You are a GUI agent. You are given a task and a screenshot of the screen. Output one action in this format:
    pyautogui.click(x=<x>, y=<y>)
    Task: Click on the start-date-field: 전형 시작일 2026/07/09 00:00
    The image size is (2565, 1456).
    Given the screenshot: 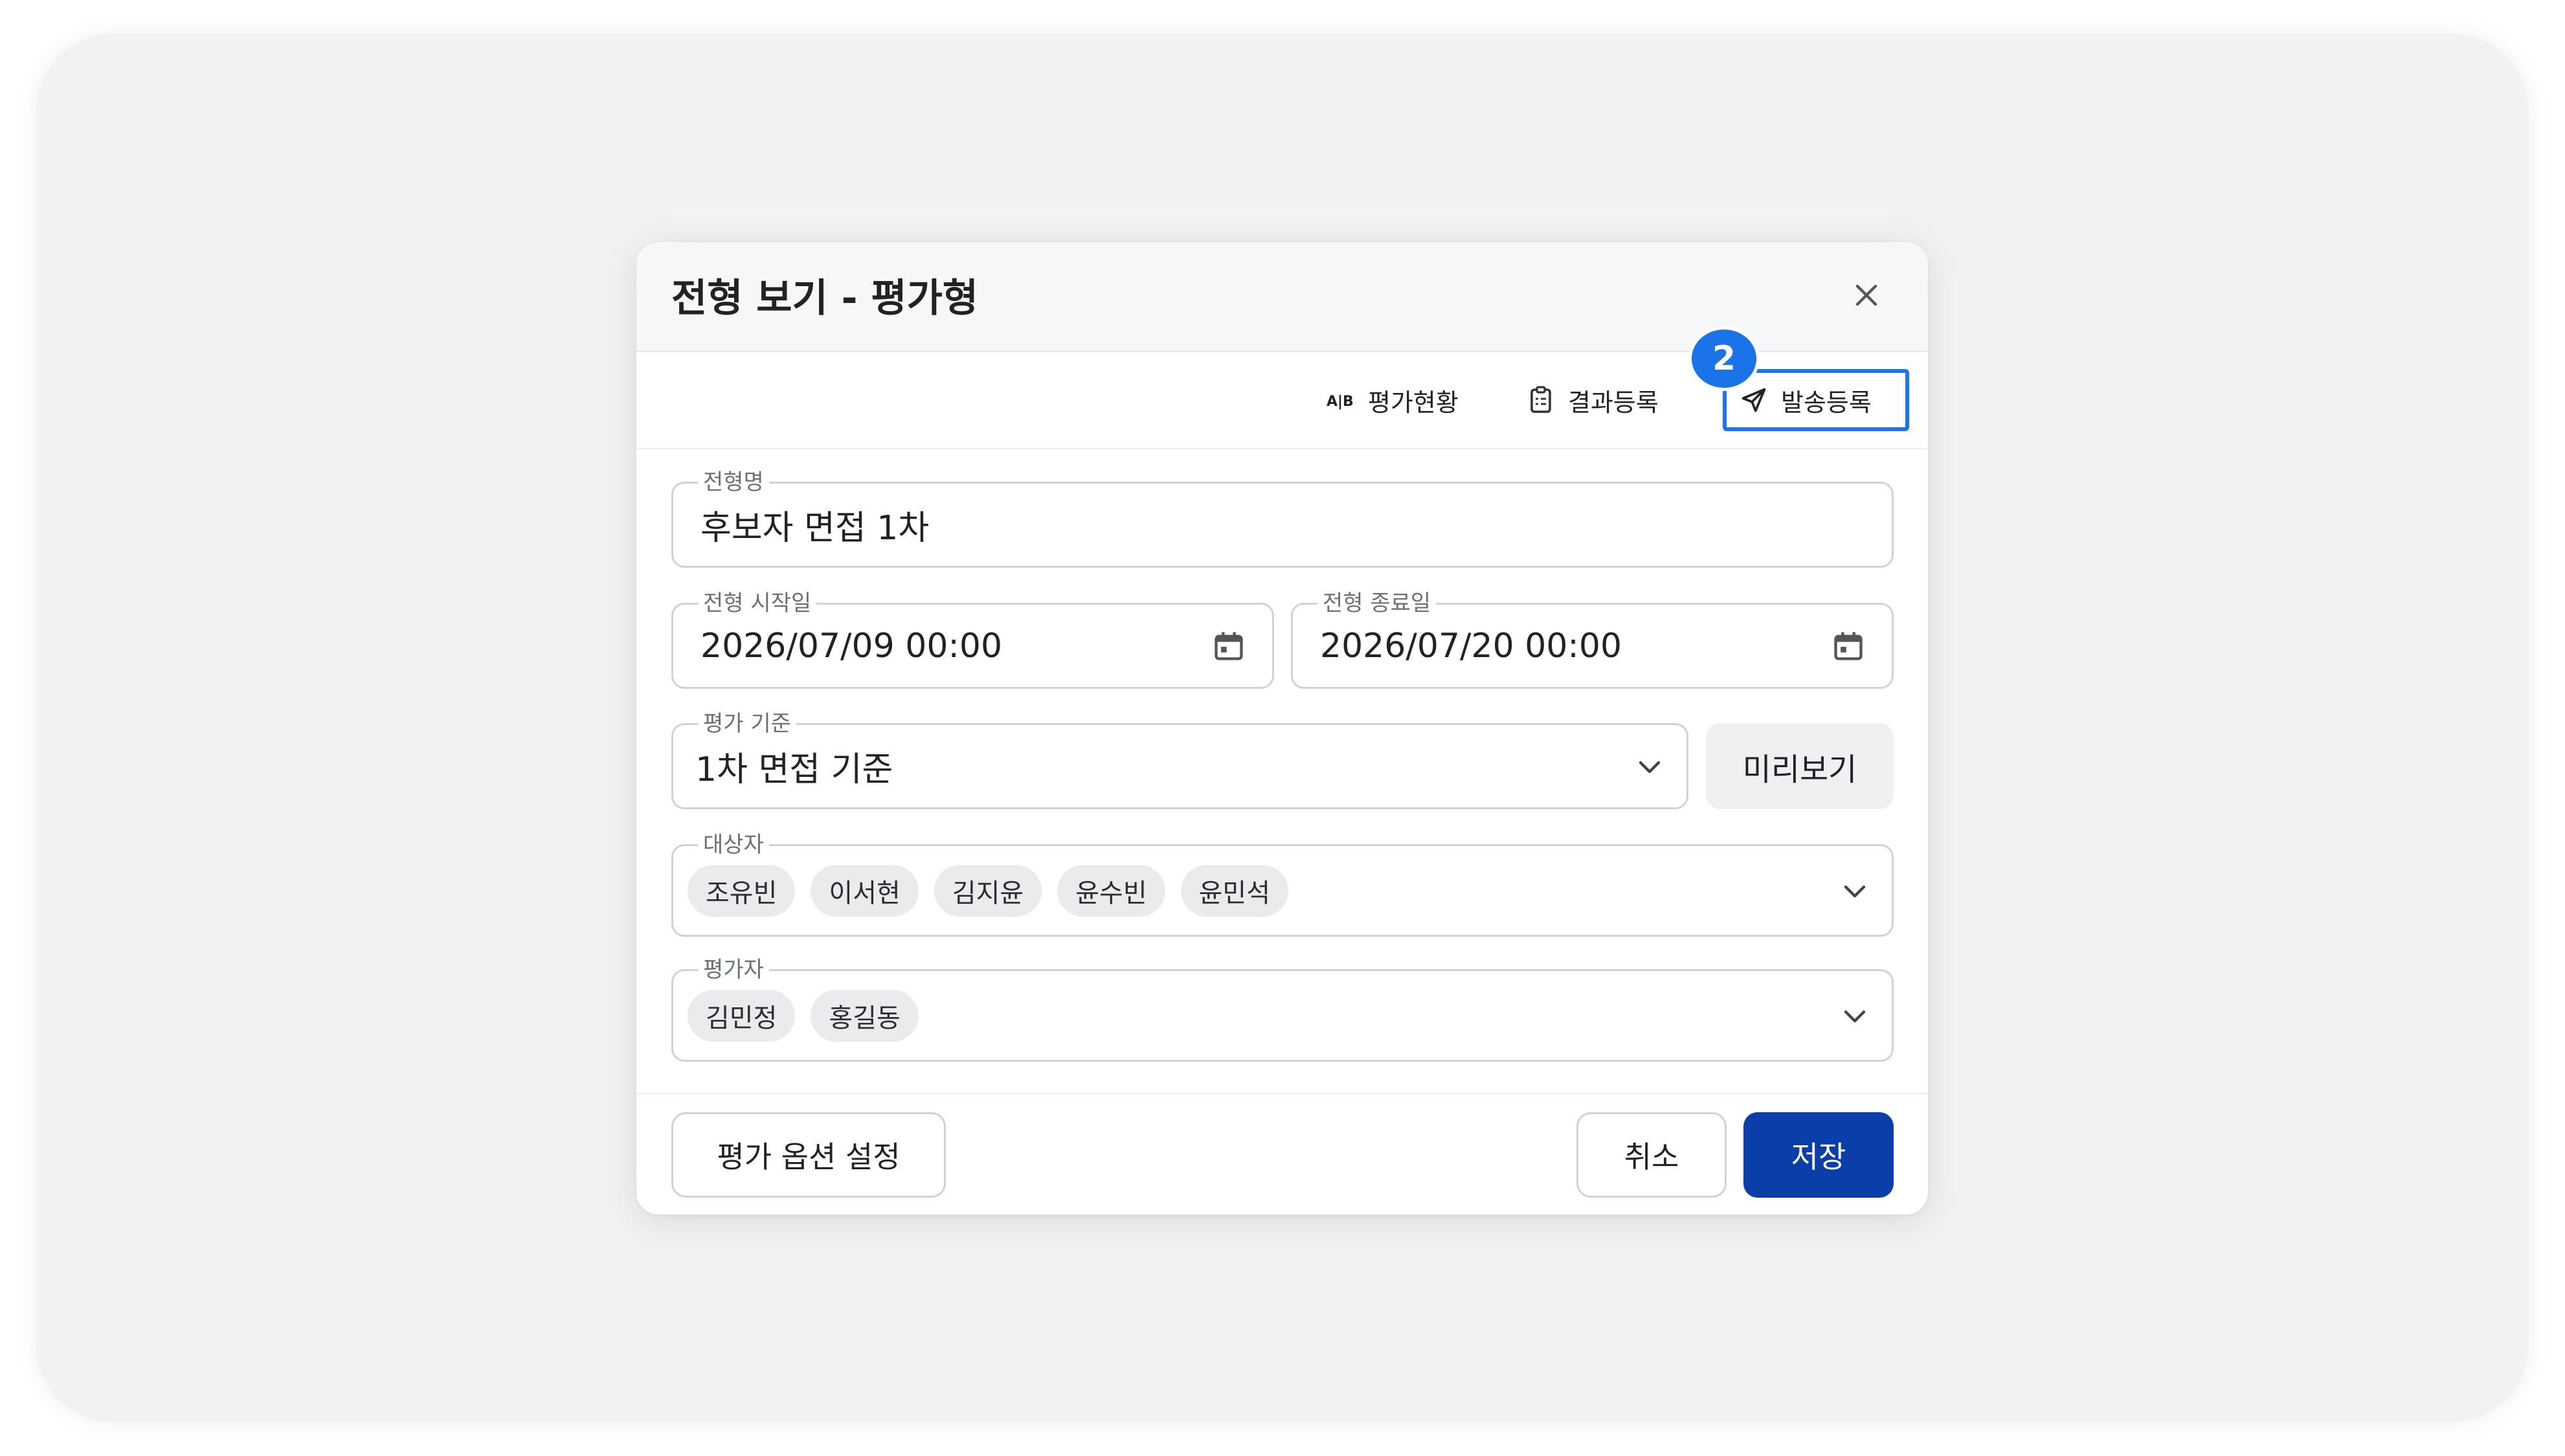 What is the action you would take?
    pyautogui.click(x=972, y=639)
    